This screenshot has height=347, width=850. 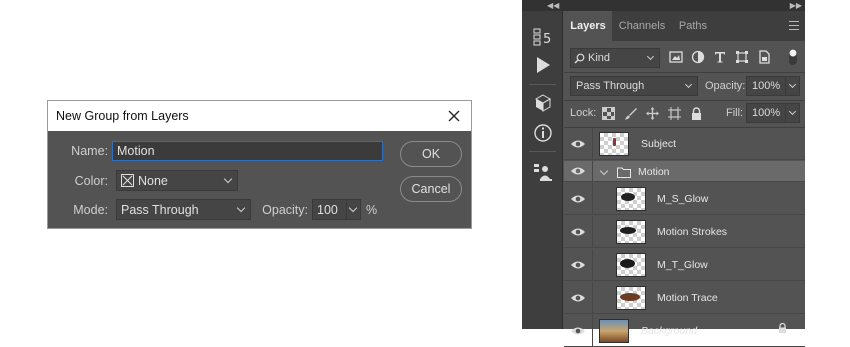 I want to click on opacity-field: 100, so click(x=329, y=209).